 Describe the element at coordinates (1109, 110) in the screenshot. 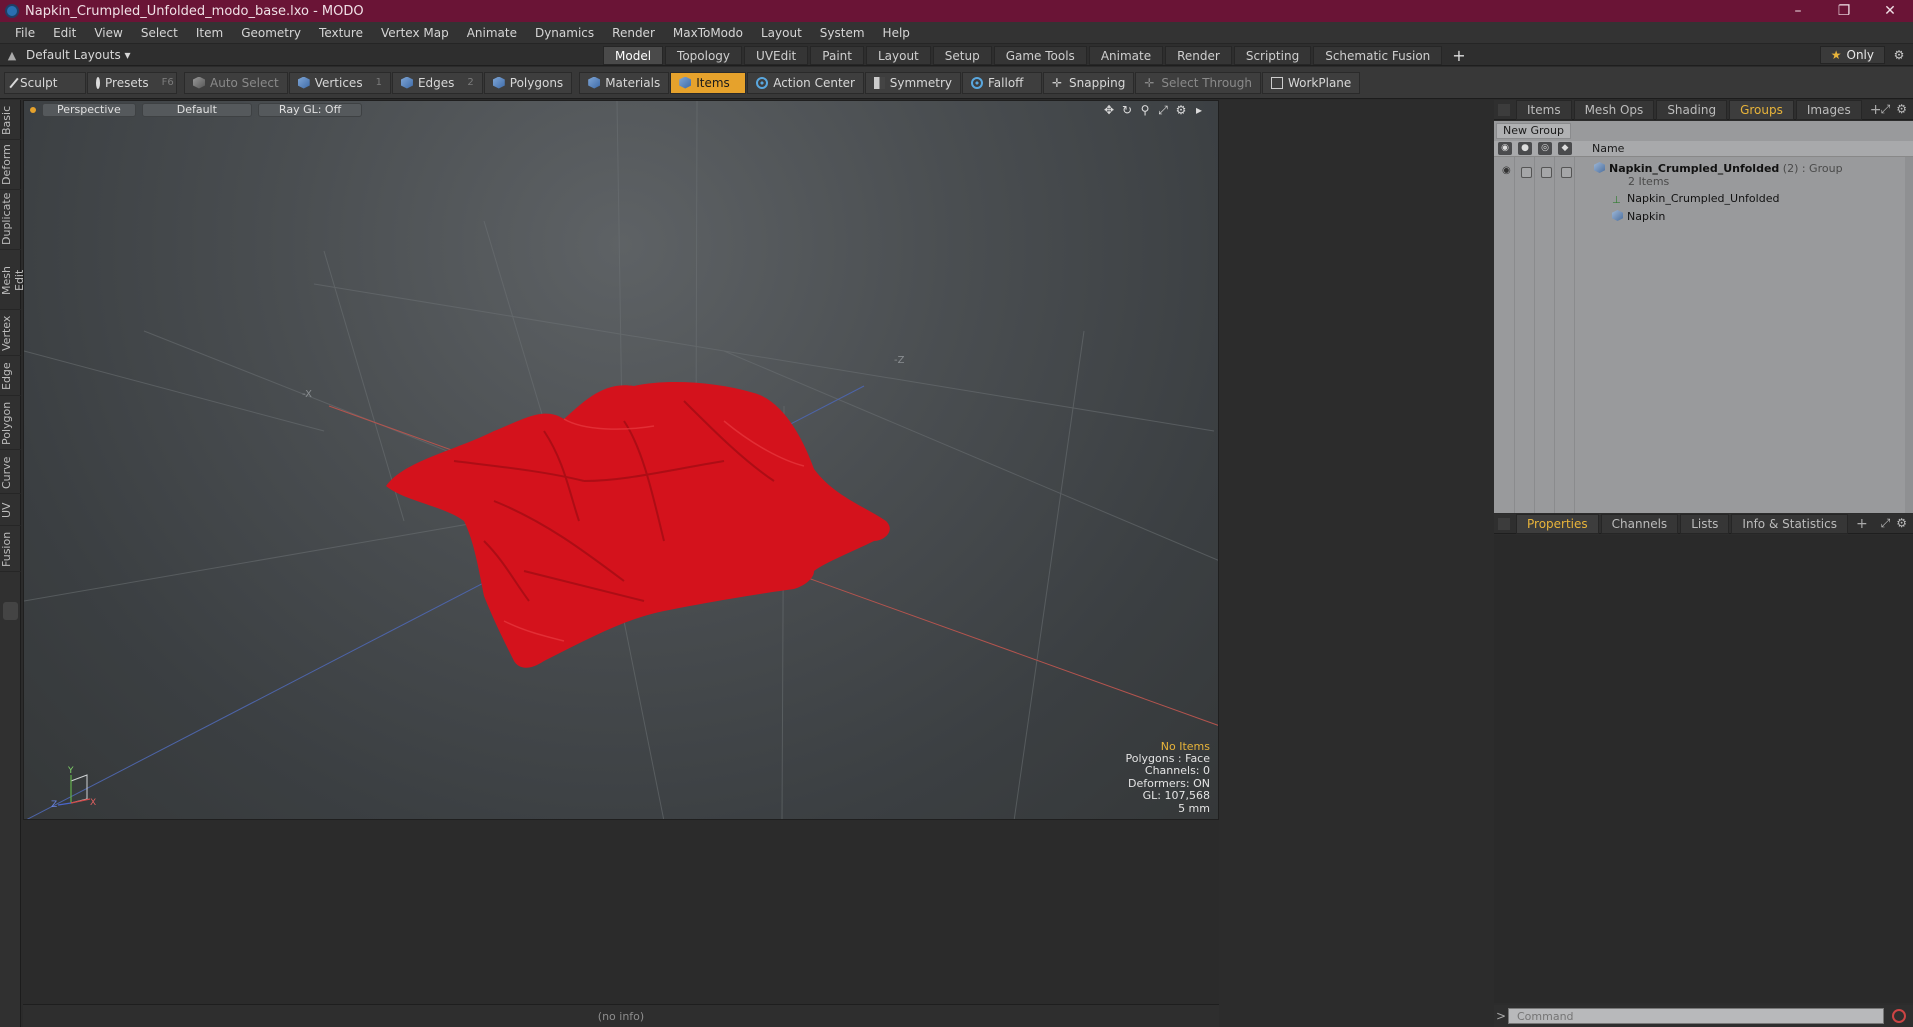

I see `pan-icon: ✥` at that location.